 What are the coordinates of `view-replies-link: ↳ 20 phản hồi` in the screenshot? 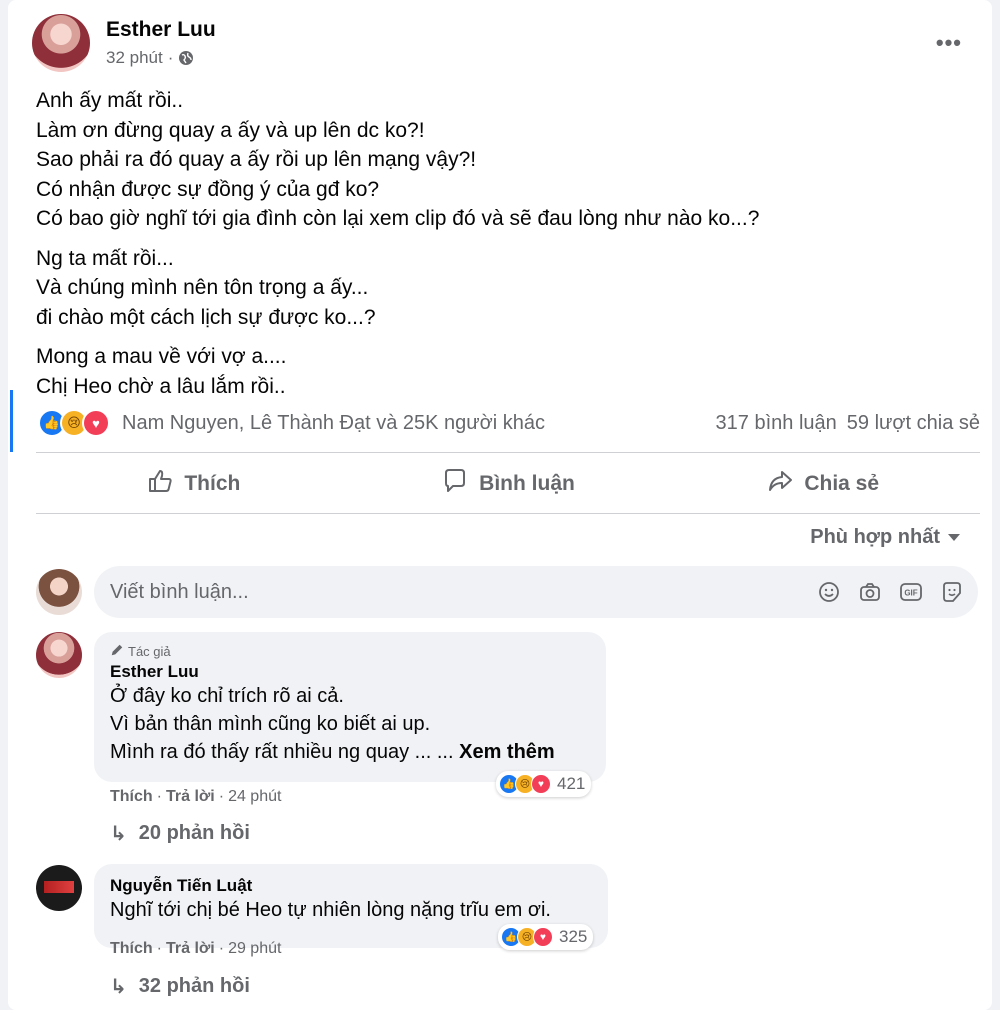 It's located at (180, 833).